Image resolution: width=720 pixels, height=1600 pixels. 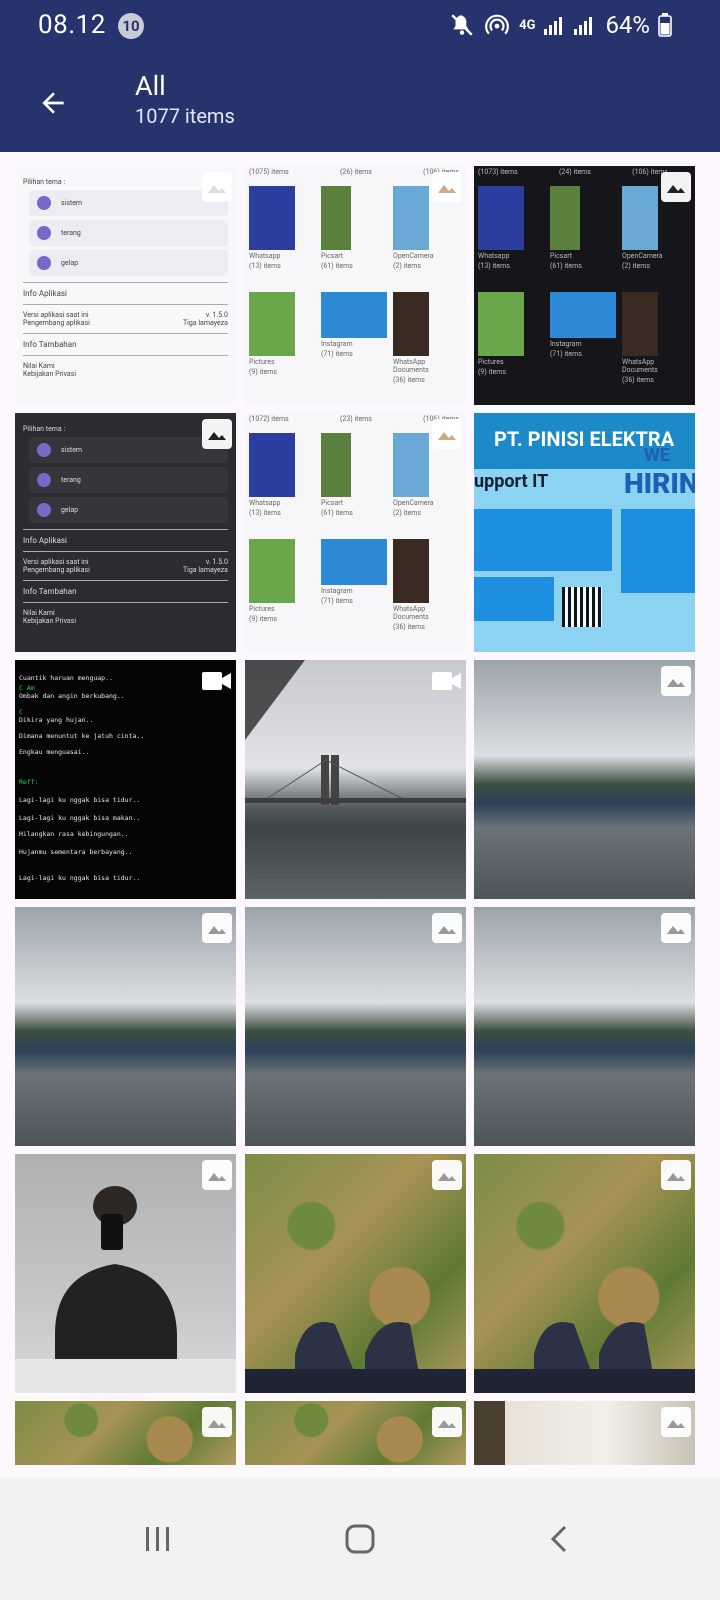 What do you see at coordinates (56, 323) in the screenshot?
I see `developer-label: Pengembang aplikasi` at bounding box center [56, 323].